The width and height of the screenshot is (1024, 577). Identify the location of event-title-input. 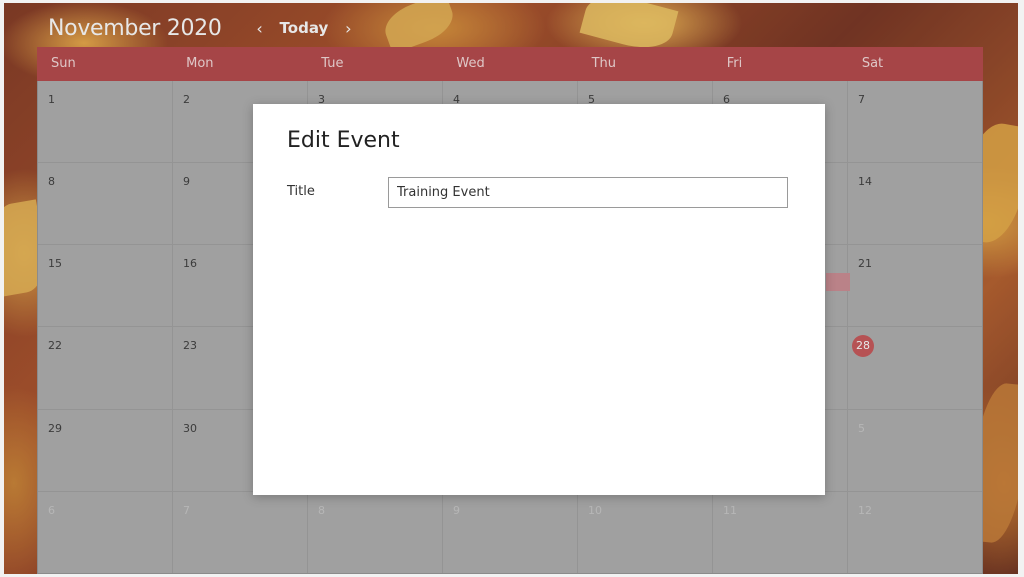
(588, 192).